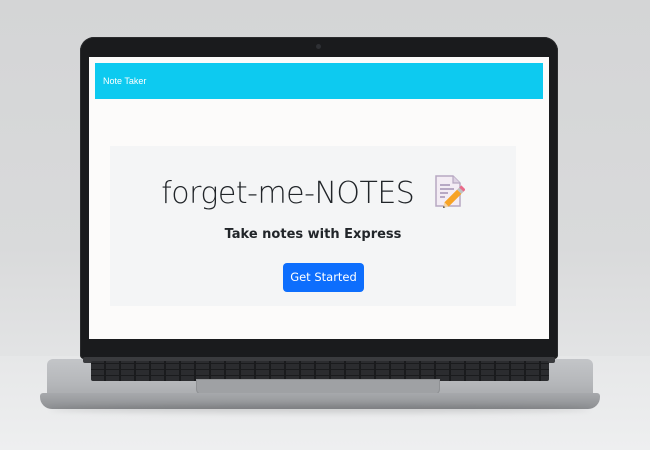 This screenshot has height=450, width=650. I want to click on get-started-button: Get Started, so click(323, 277).